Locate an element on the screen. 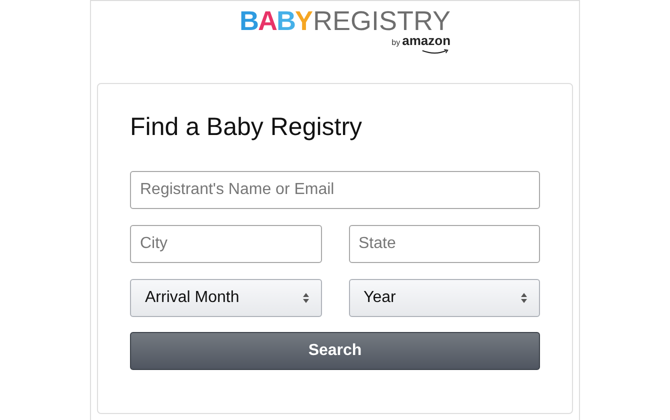  form-title: Find a Baby Registry is located at coordinates (247, 127).